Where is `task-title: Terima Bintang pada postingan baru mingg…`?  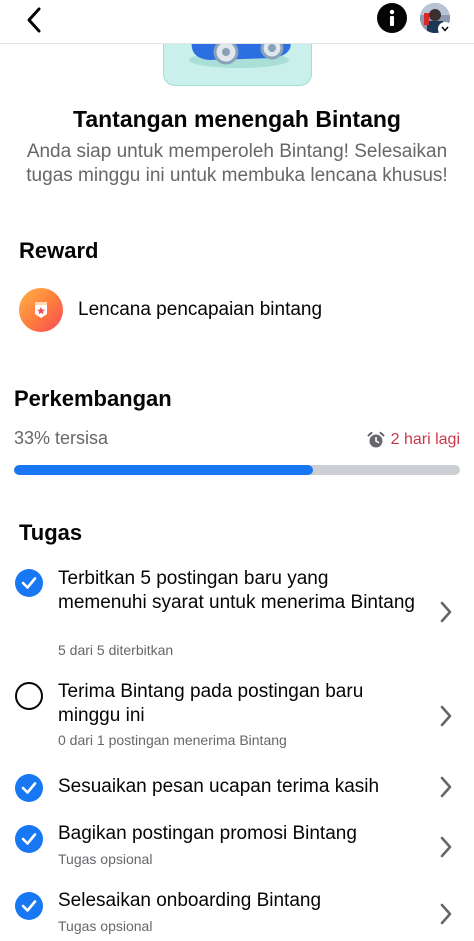 task-title: Terima Bintang pada postingan baru mingg… is located at coordinates (211, 703).